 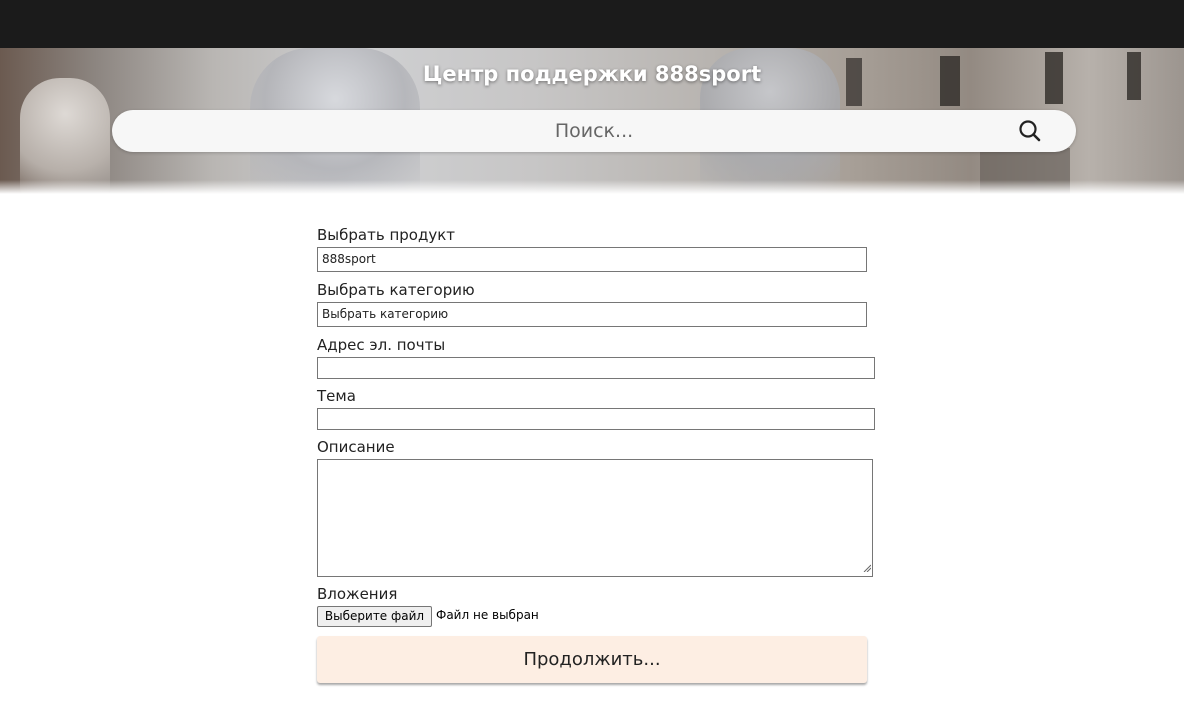 What do you see at coordinates (381, 345) in the screenshot?
I see `email-label: Адрес эл. почты` at bounding box center [381, 345].